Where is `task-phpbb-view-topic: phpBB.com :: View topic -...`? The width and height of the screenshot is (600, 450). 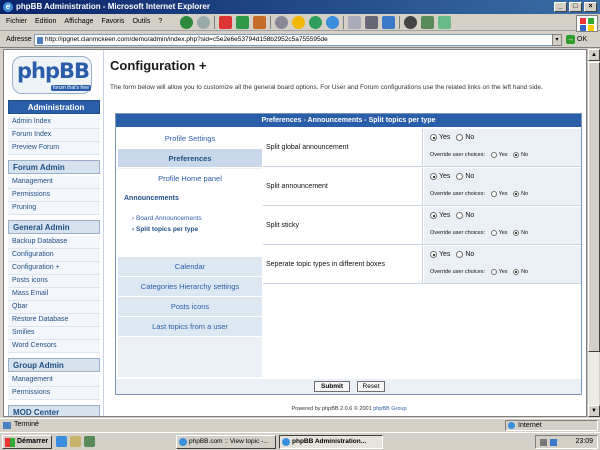
task-phpbb-view-topic: phpBB.com :: View topic -... is located at coordinates (226, 442).